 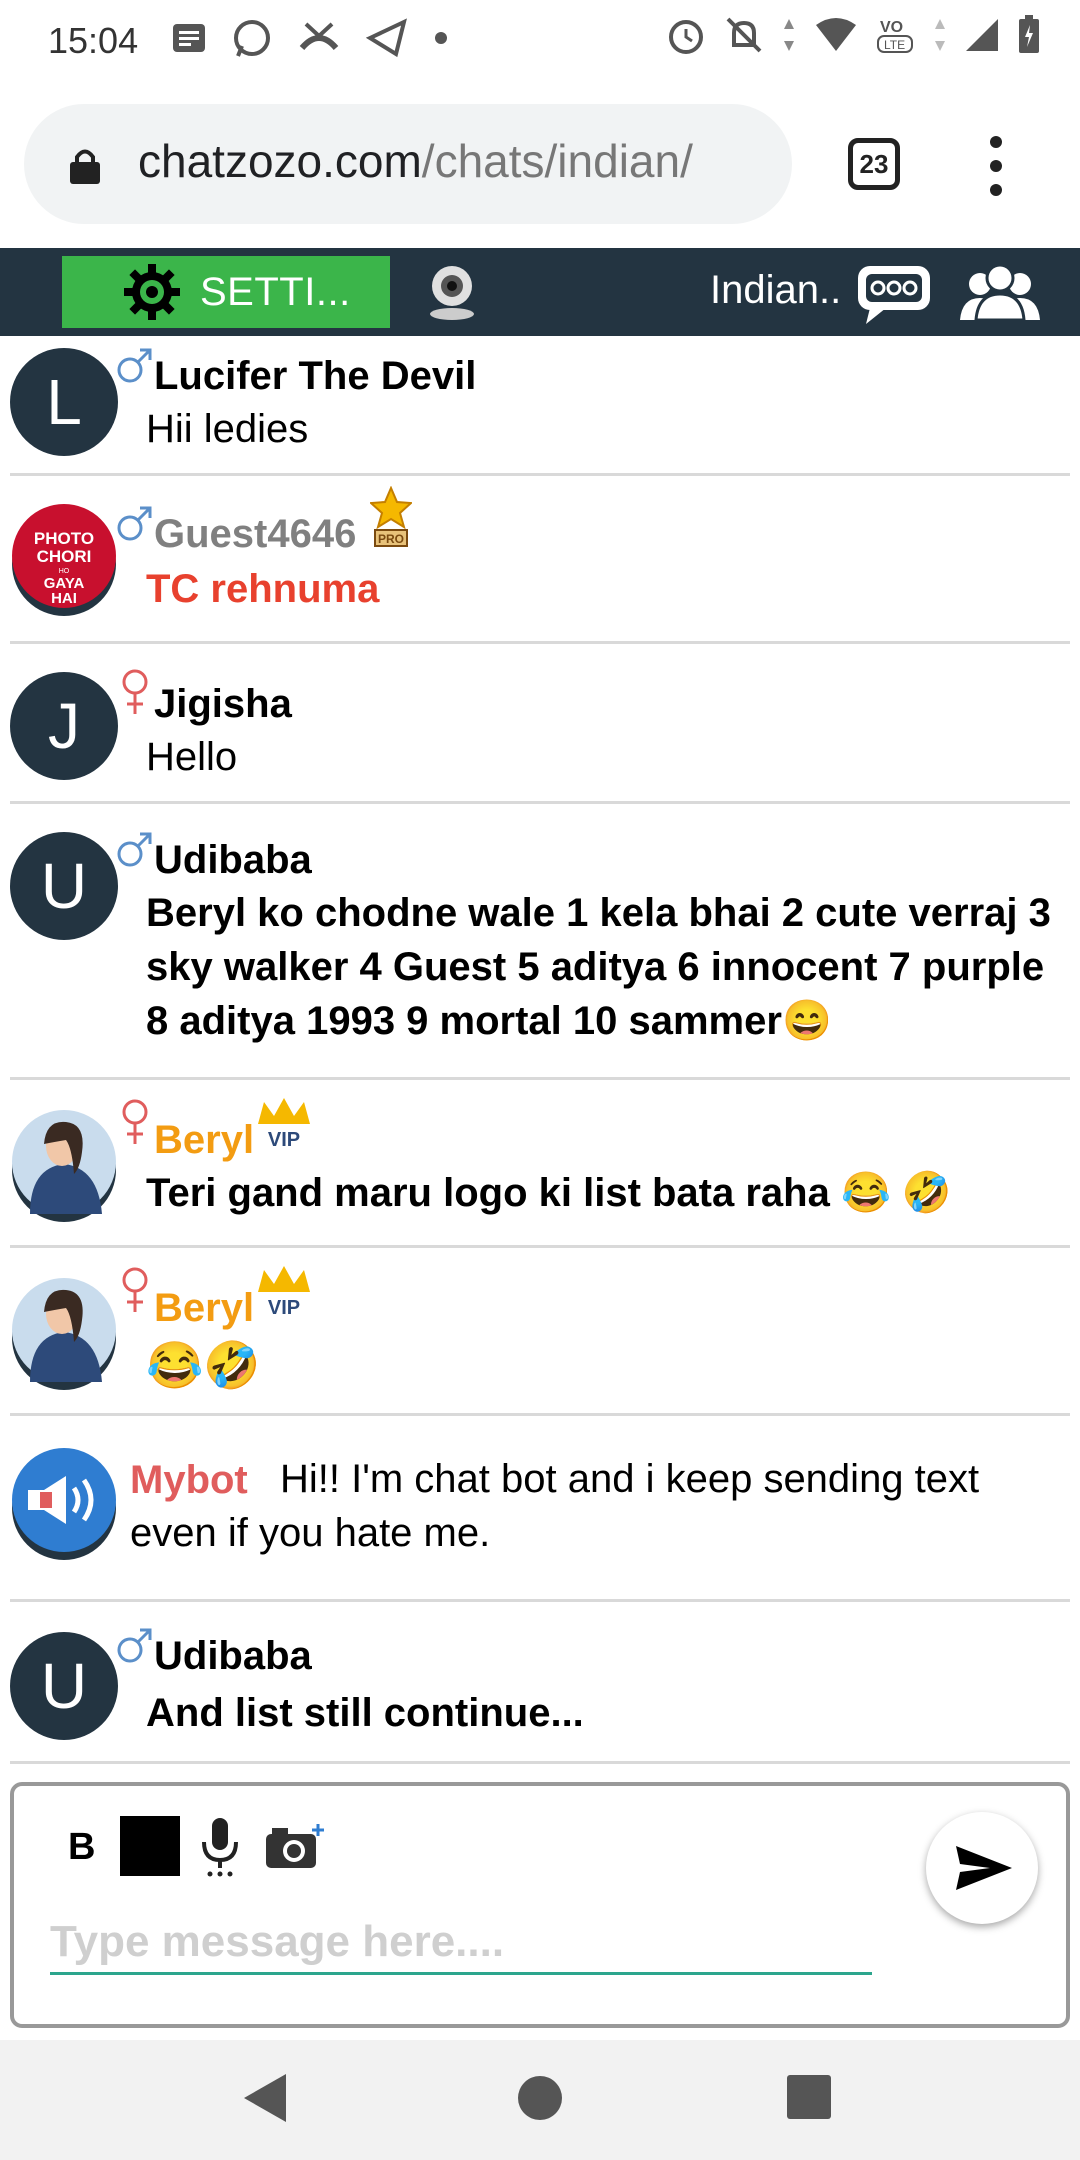 I want to click on message-text: 😂🤣, so click(x=203, y=1365).